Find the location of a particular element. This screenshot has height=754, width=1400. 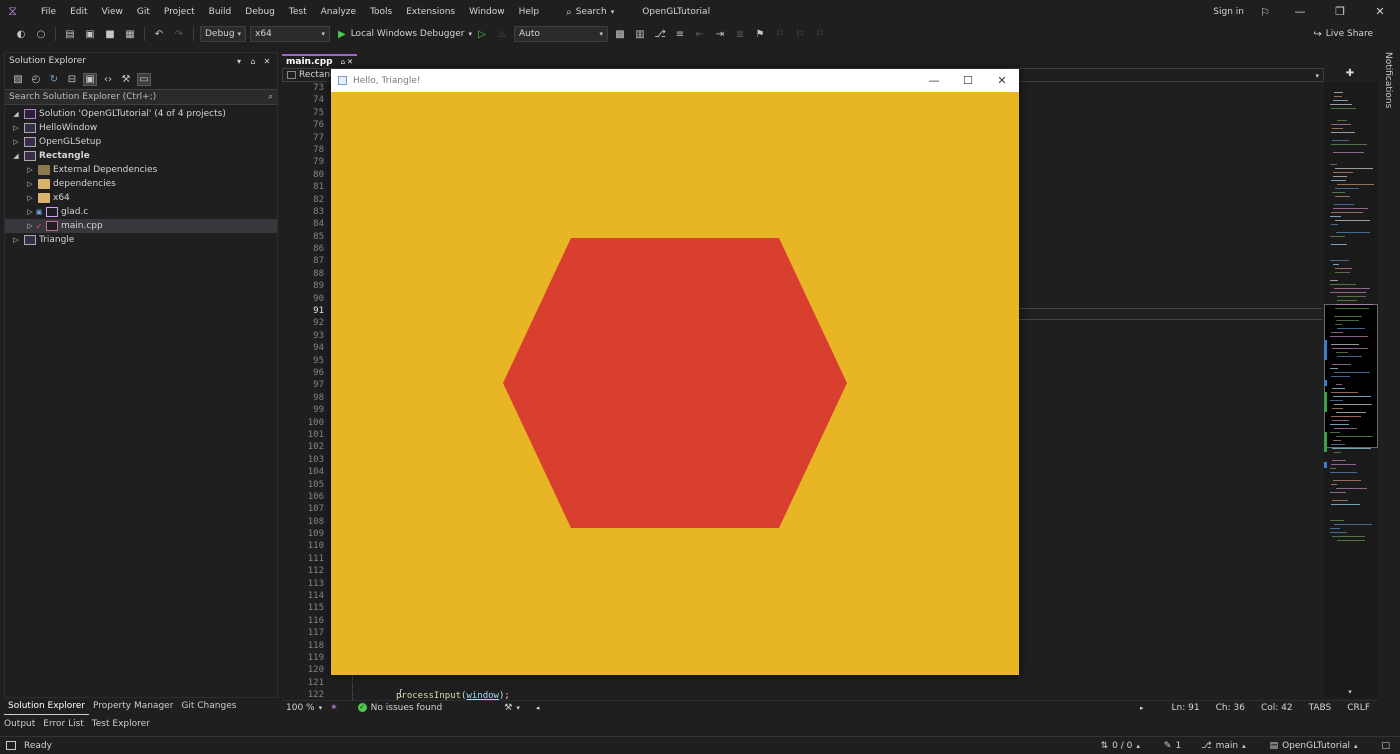

output-window-icon is located at coordinates (11, 745).